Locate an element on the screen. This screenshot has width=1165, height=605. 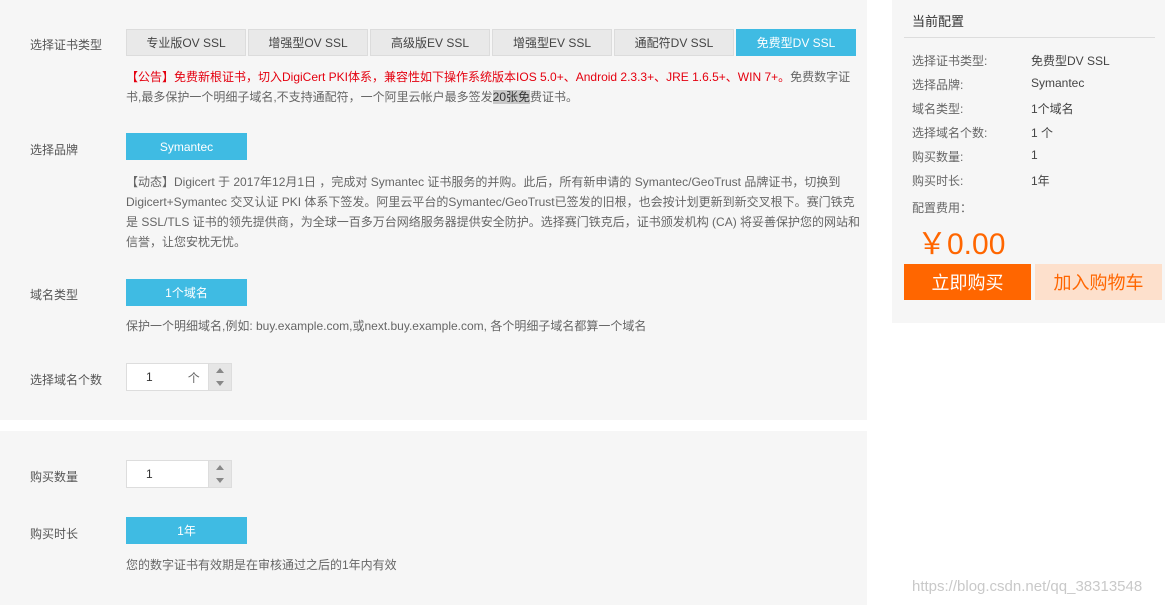
config-value: 1年 is located at coordinates (1040, 181).